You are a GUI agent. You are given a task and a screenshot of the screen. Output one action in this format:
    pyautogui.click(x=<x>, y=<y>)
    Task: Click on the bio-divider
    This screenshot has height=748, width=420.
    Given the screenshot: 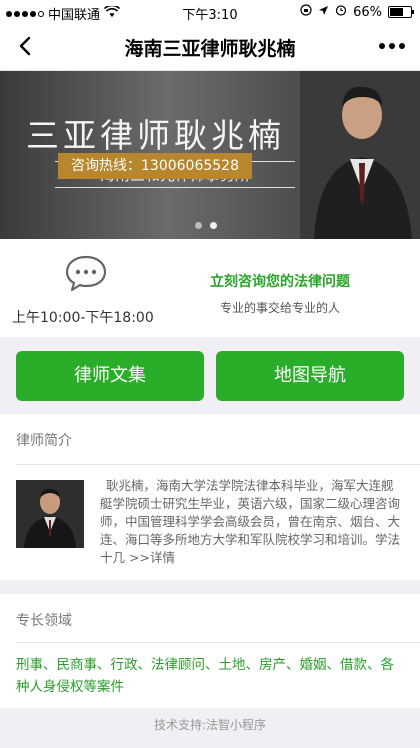 What is the action you would take?
    pyautogui.click(x=218, y=464)
    